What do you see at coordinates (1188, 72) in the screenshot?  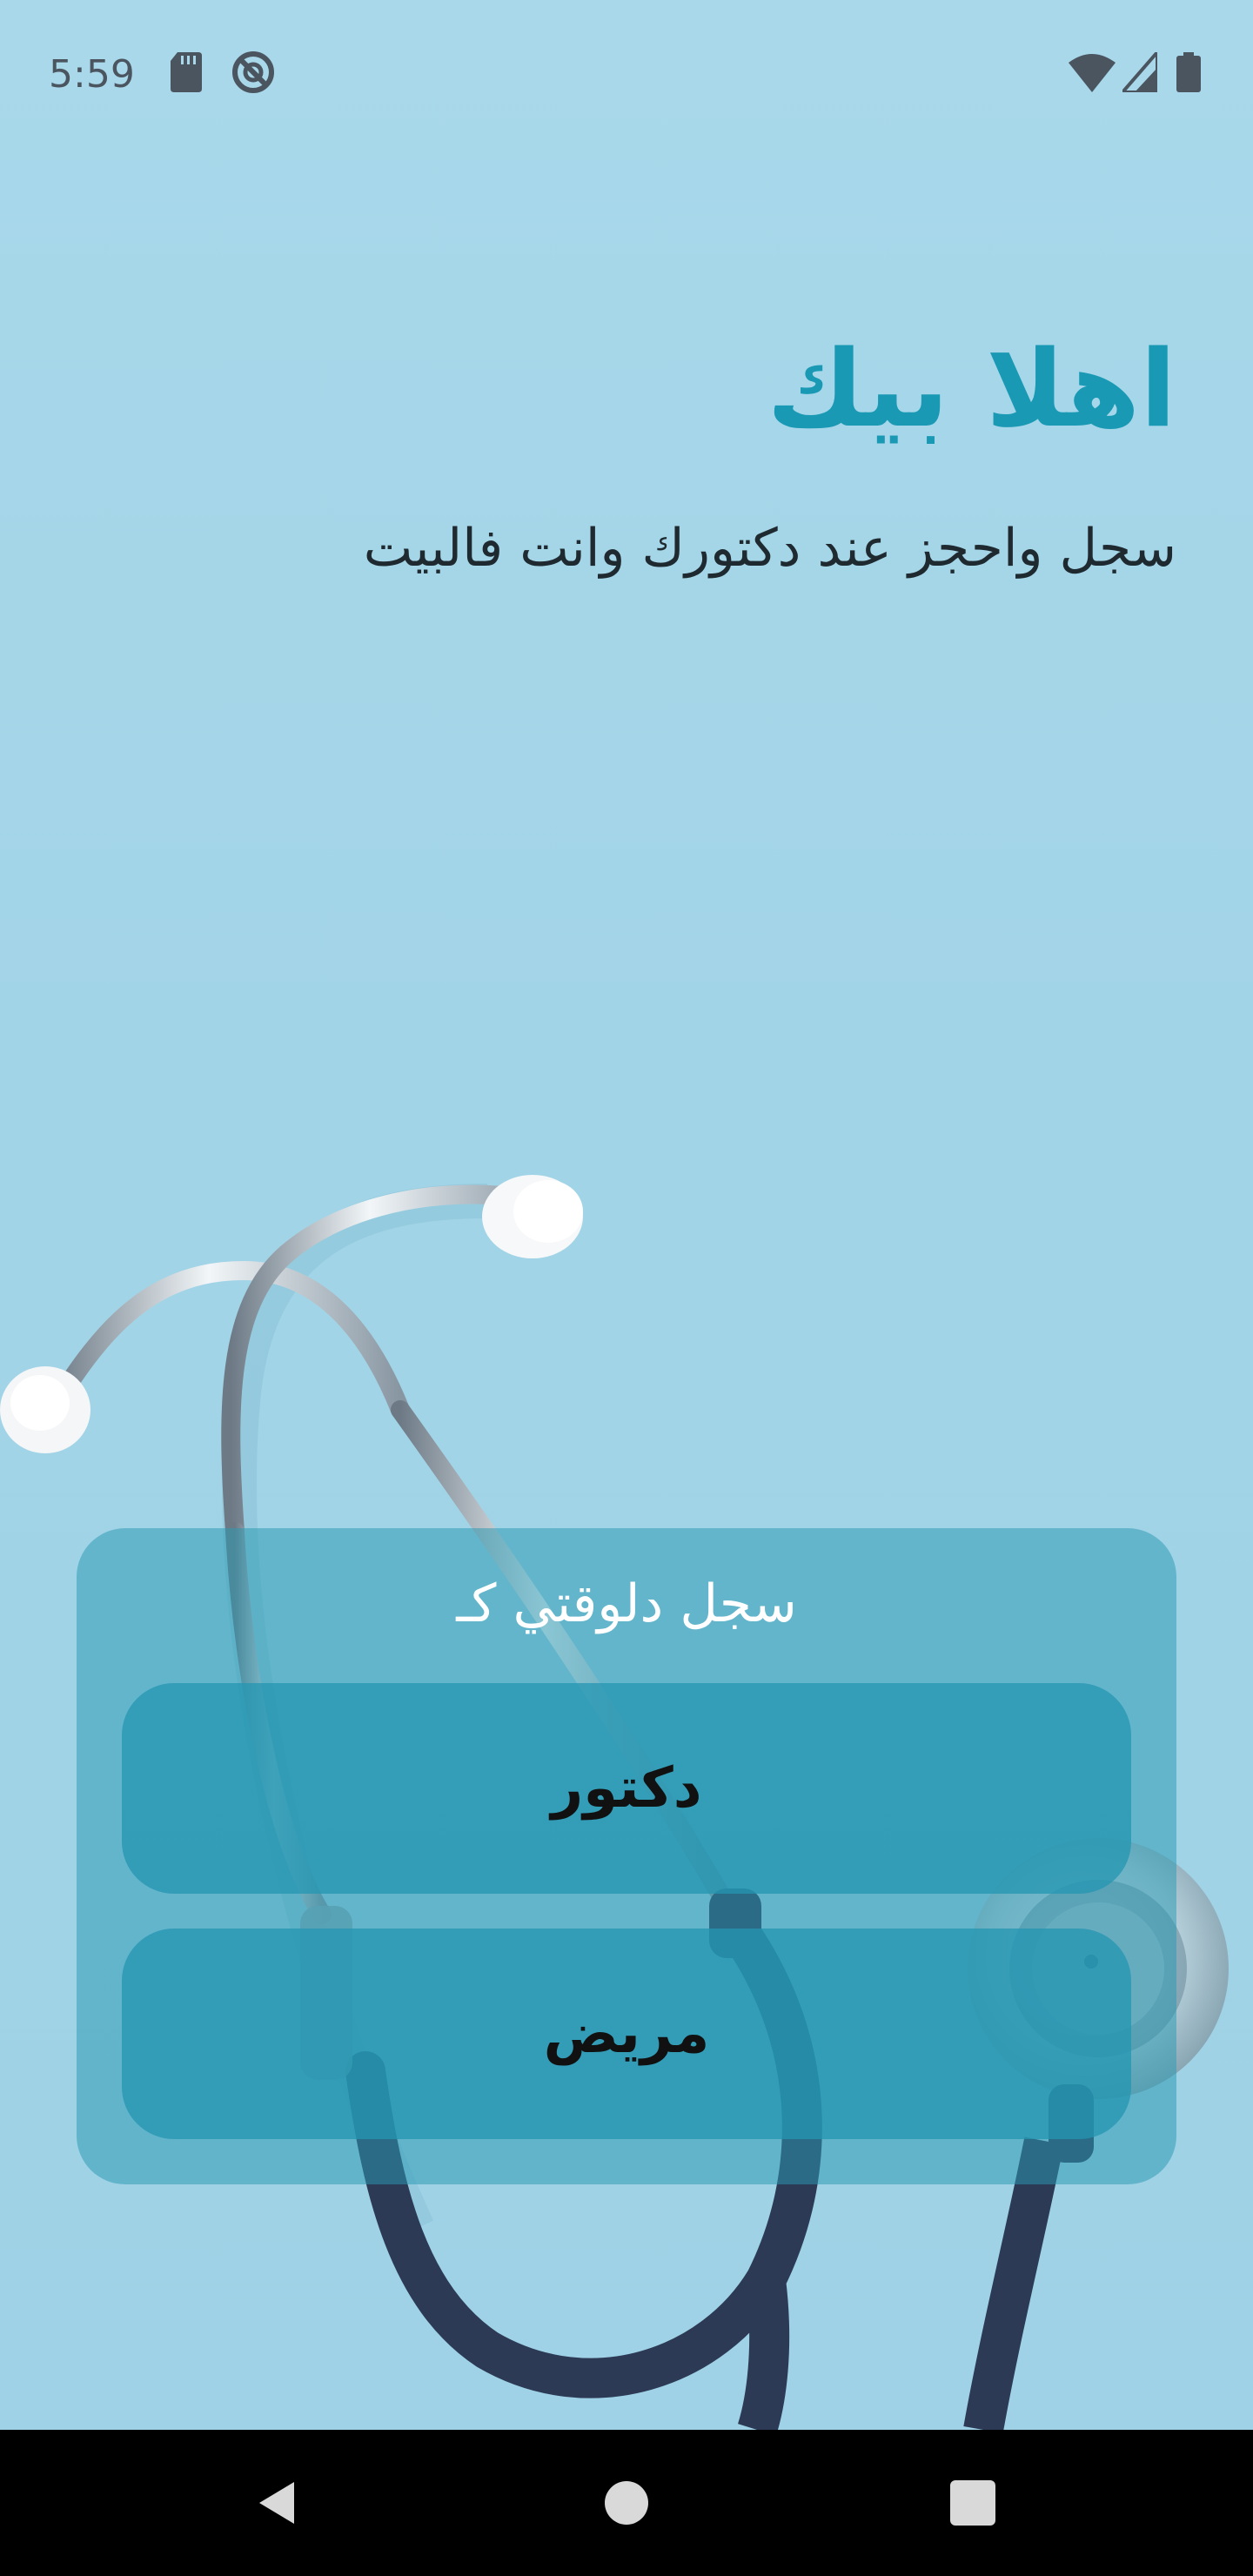 I see `battery-icon` at bounding box center [1188, 72].